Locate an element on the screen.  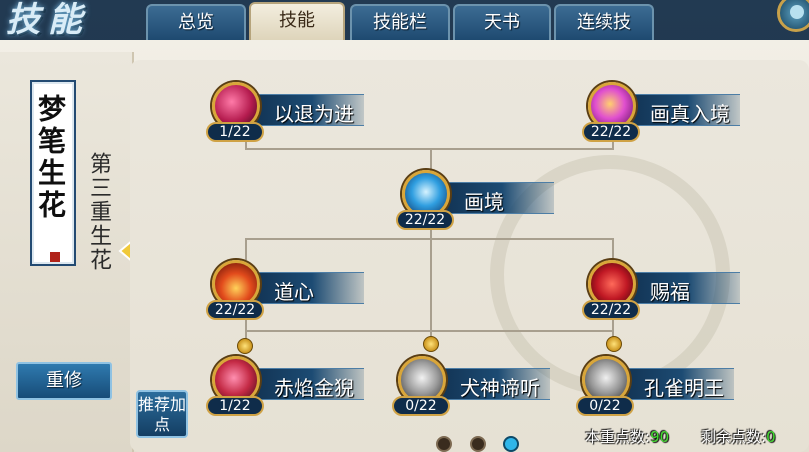
recommend-points-button: 推荐加点 is located at coordinates (162, 414).